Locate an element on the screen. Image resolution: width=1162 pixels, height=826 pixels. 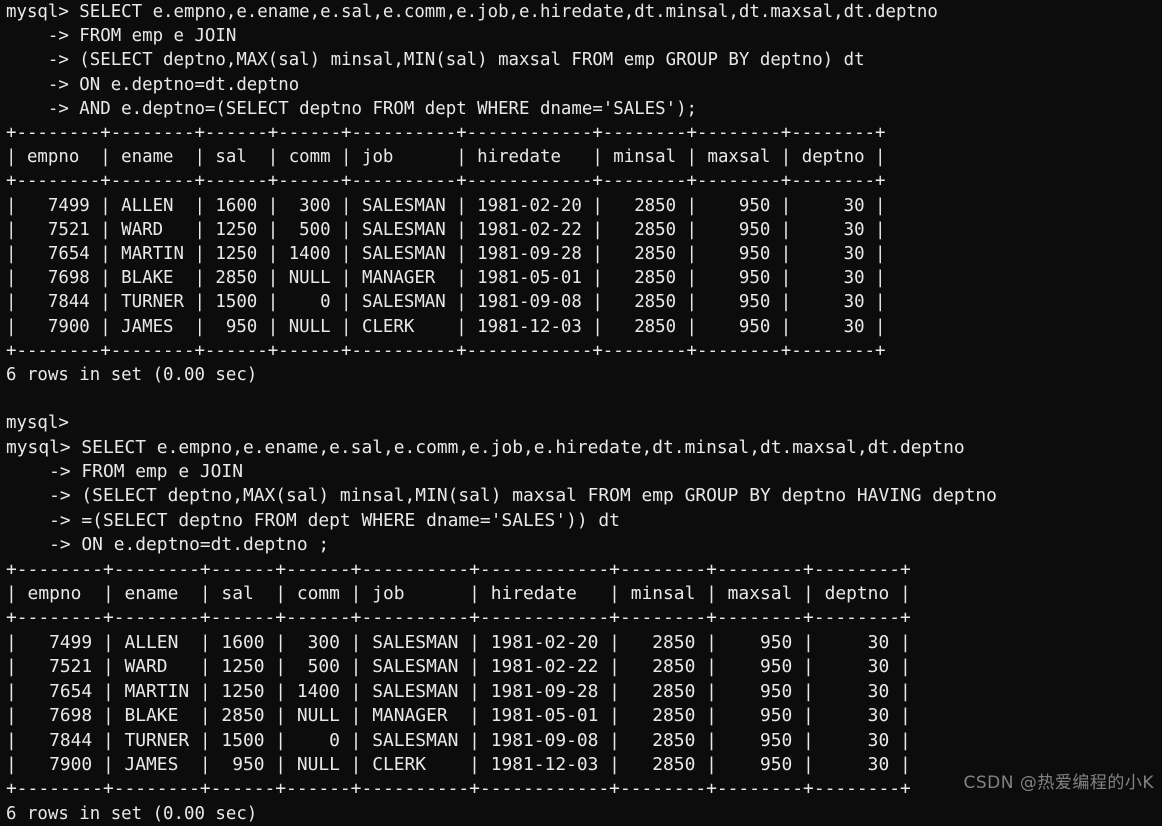
sql-query-line: -> ON e.deptno=dt.deptno is located at coordinates (153, 84).